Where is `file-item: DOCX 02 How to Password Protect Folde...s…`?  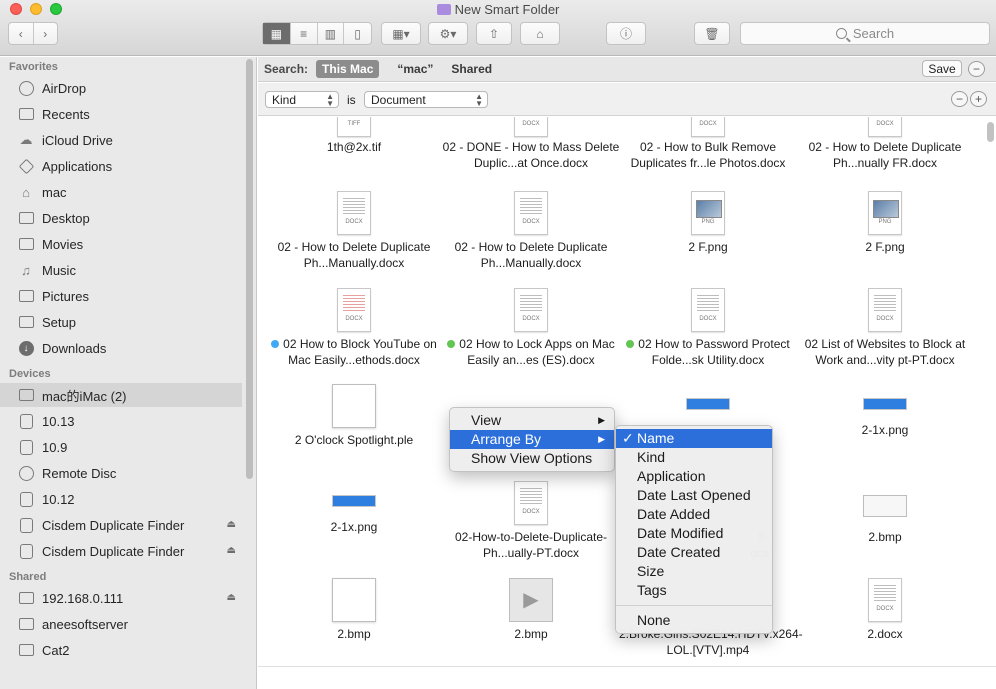 file-item: DOCX 02 How to Password Protect Folde...s… is located at coordinates (708, 328).